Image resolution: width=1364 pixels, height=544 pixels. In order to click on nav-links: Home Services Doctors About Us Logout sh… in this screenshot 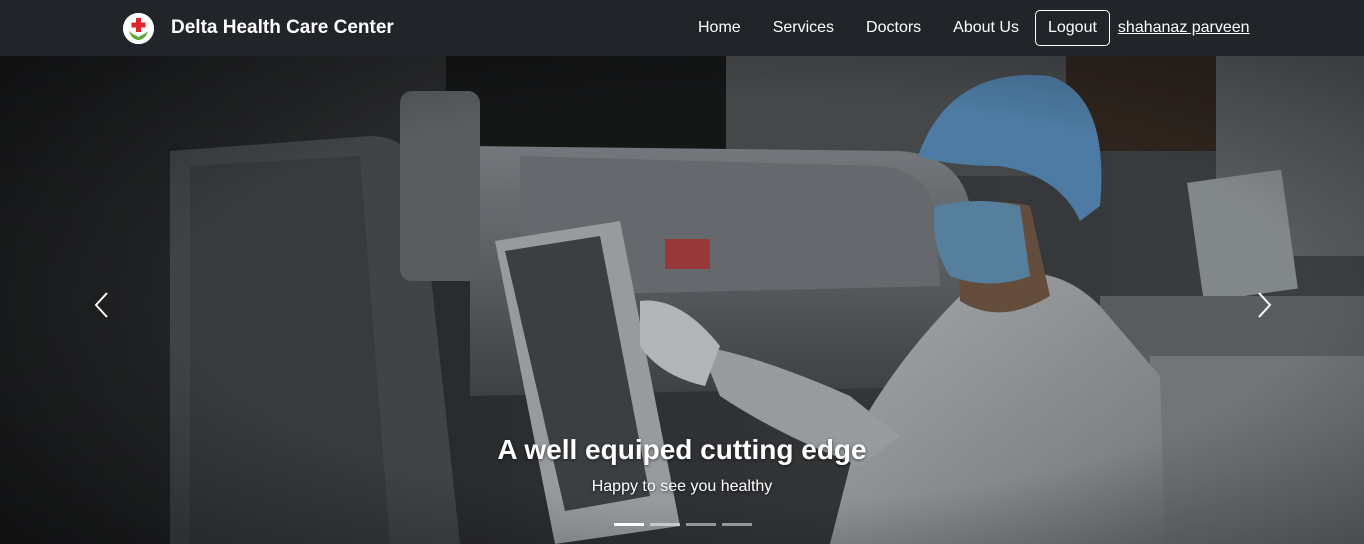, I will do `click(966, 28)`.